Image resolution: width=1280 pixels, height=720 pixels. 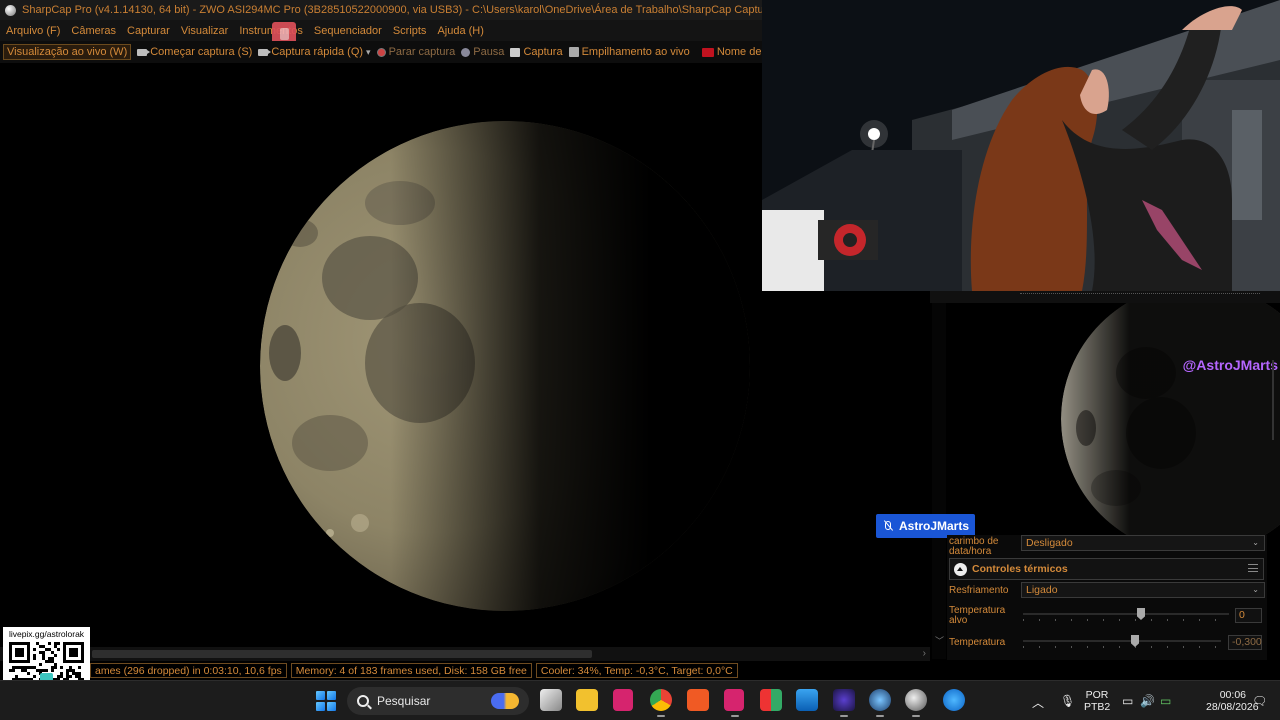 I want to click on target-temp-input: 0, so click(x=1248, y=615).